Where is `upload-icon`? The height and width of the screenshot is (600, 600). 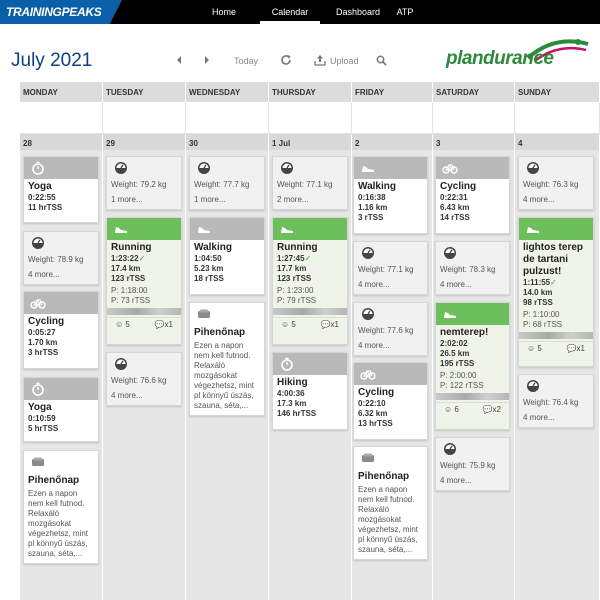 upload-icon is located at coordinates (320, 60).